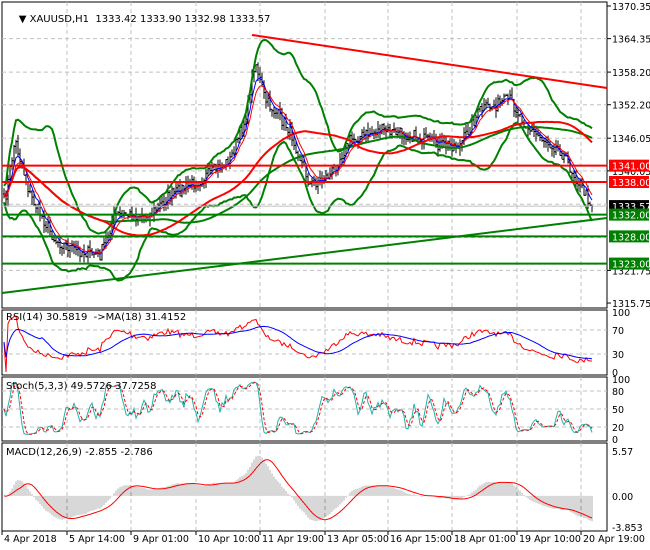 Image resolution: width=650 pixels, height=550 pixels. What do you see at coordinates (614, 539) in the screenshot?
I see `time-axis-label: 20 Apr 19:00` at bounding box center [614, 539].